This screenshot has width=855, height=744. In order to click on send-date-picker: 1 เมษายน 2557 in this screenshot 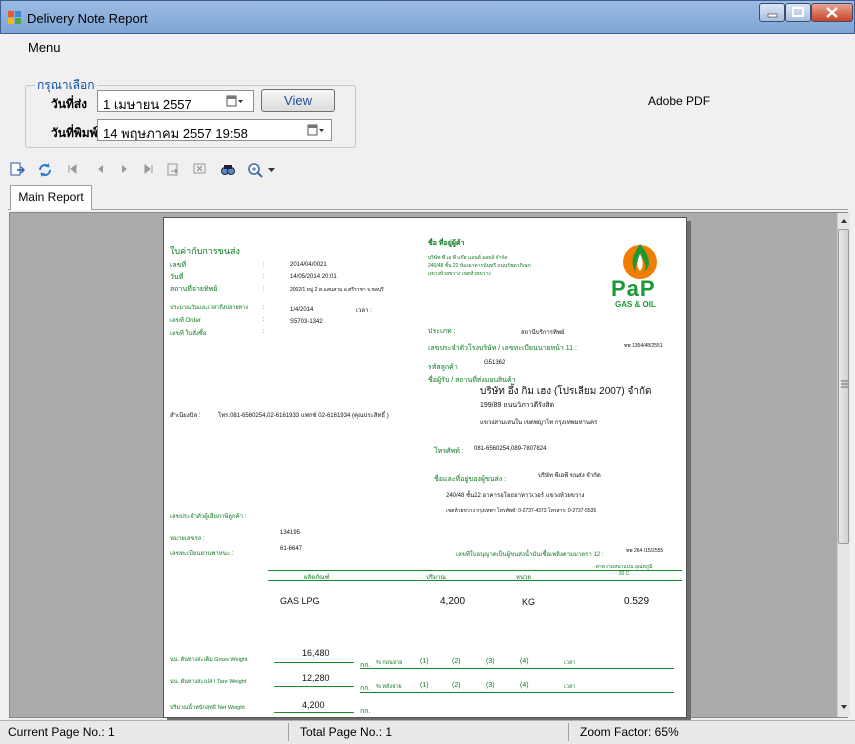, I will do `click(175, 101)`.